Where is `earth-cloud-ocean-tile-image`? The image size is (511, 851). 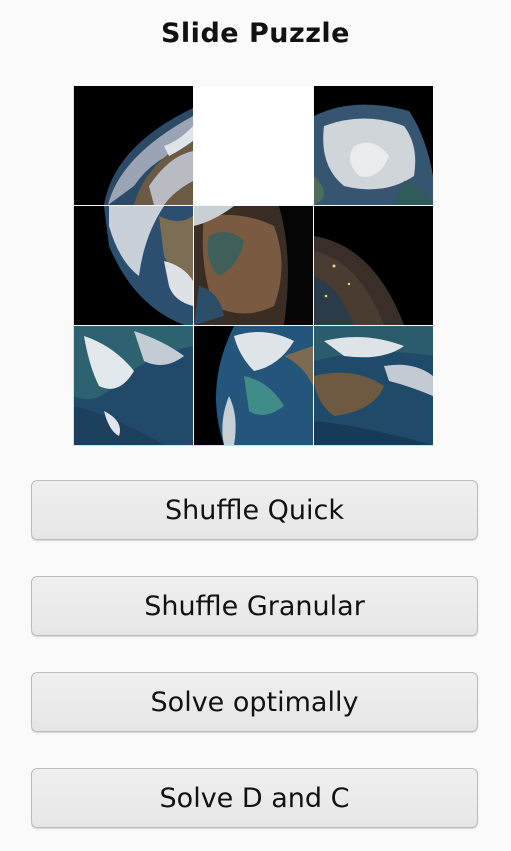 earth-cloud-ocean-tile-image is located at coordinates (133, 385).